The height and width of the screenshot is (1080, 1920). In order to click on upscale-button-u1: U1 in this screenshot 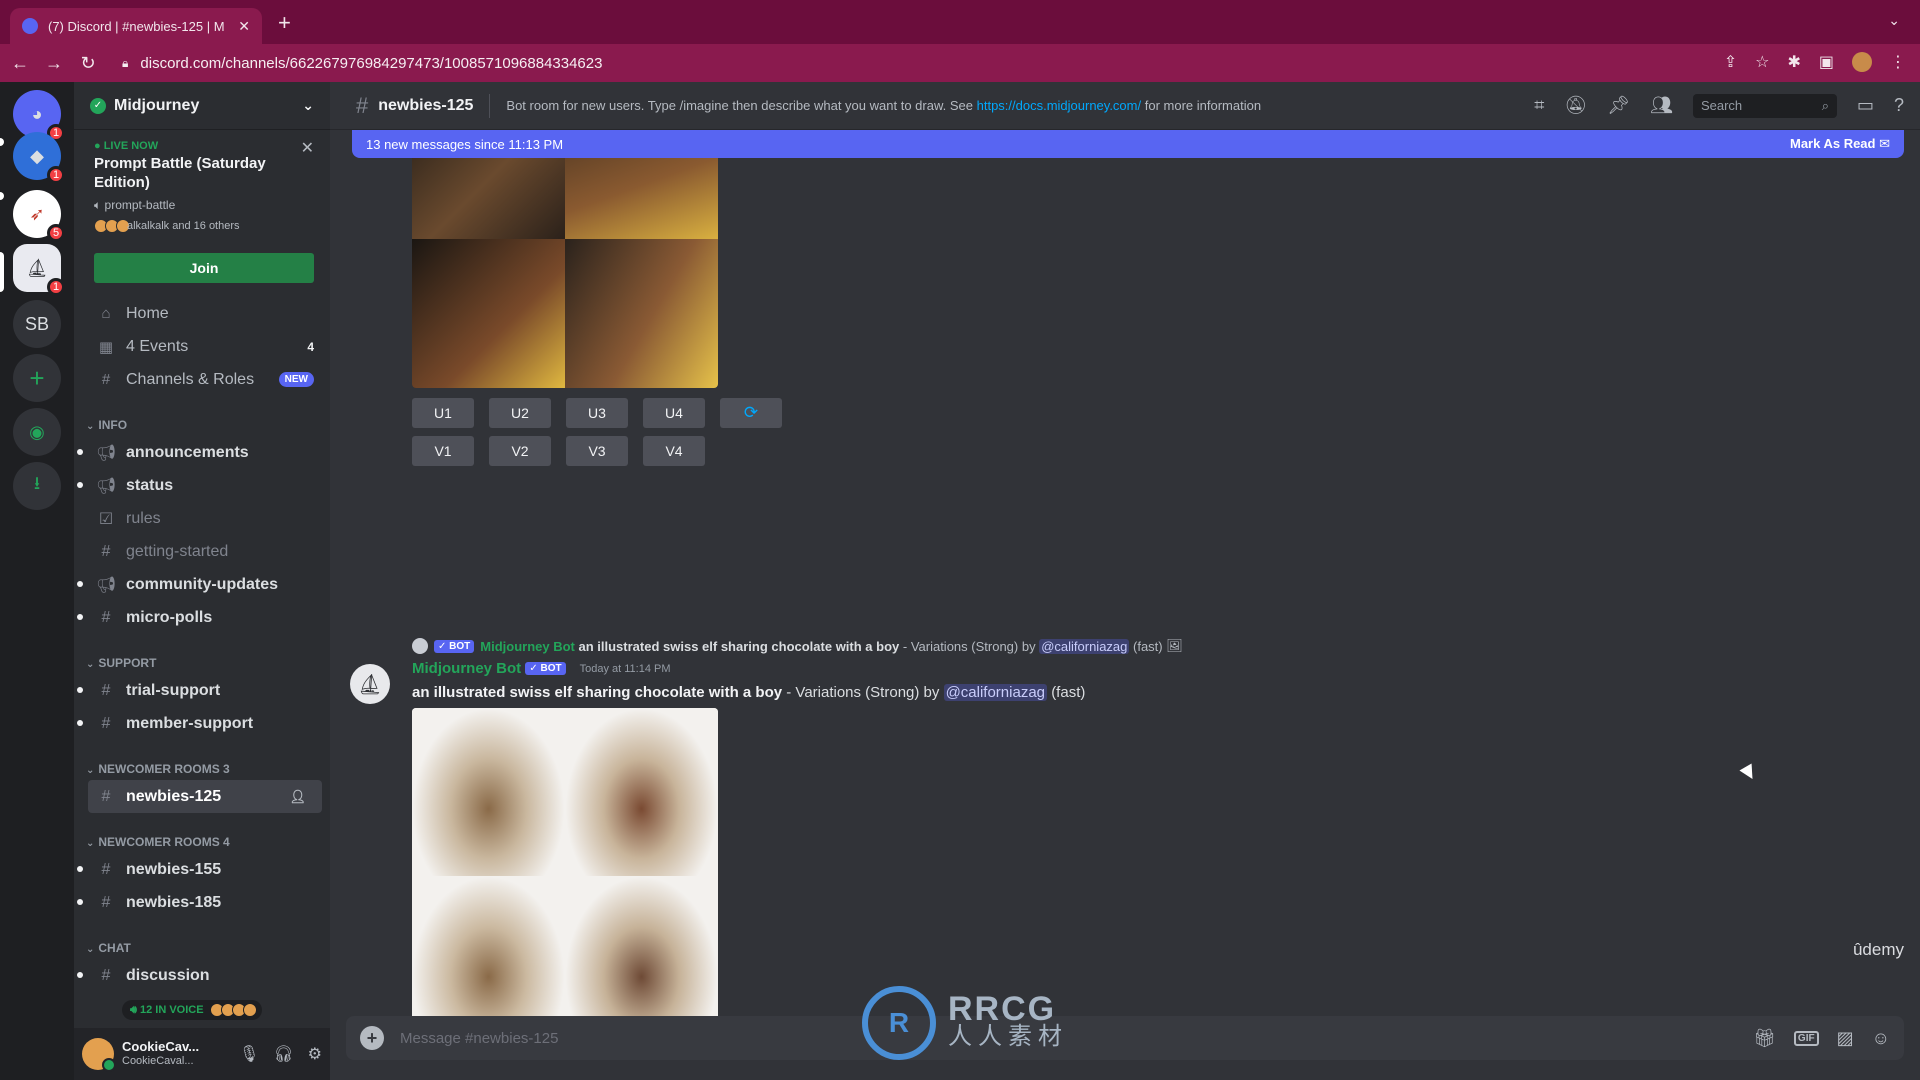, I will do `click(443, 413)`.